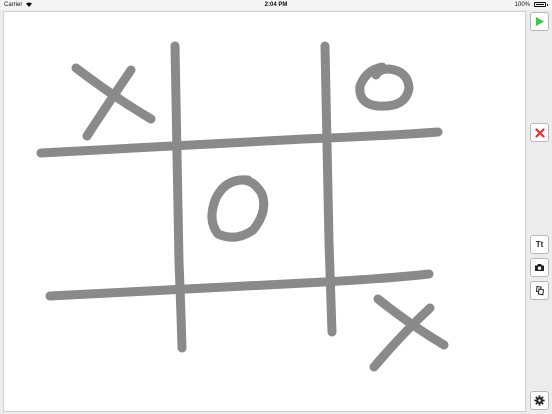 Image resolution: width=552 pixels, height=414 pixels. I want to click on status-bar: Carrier 2:04 PM 100%, so click(276, 5).